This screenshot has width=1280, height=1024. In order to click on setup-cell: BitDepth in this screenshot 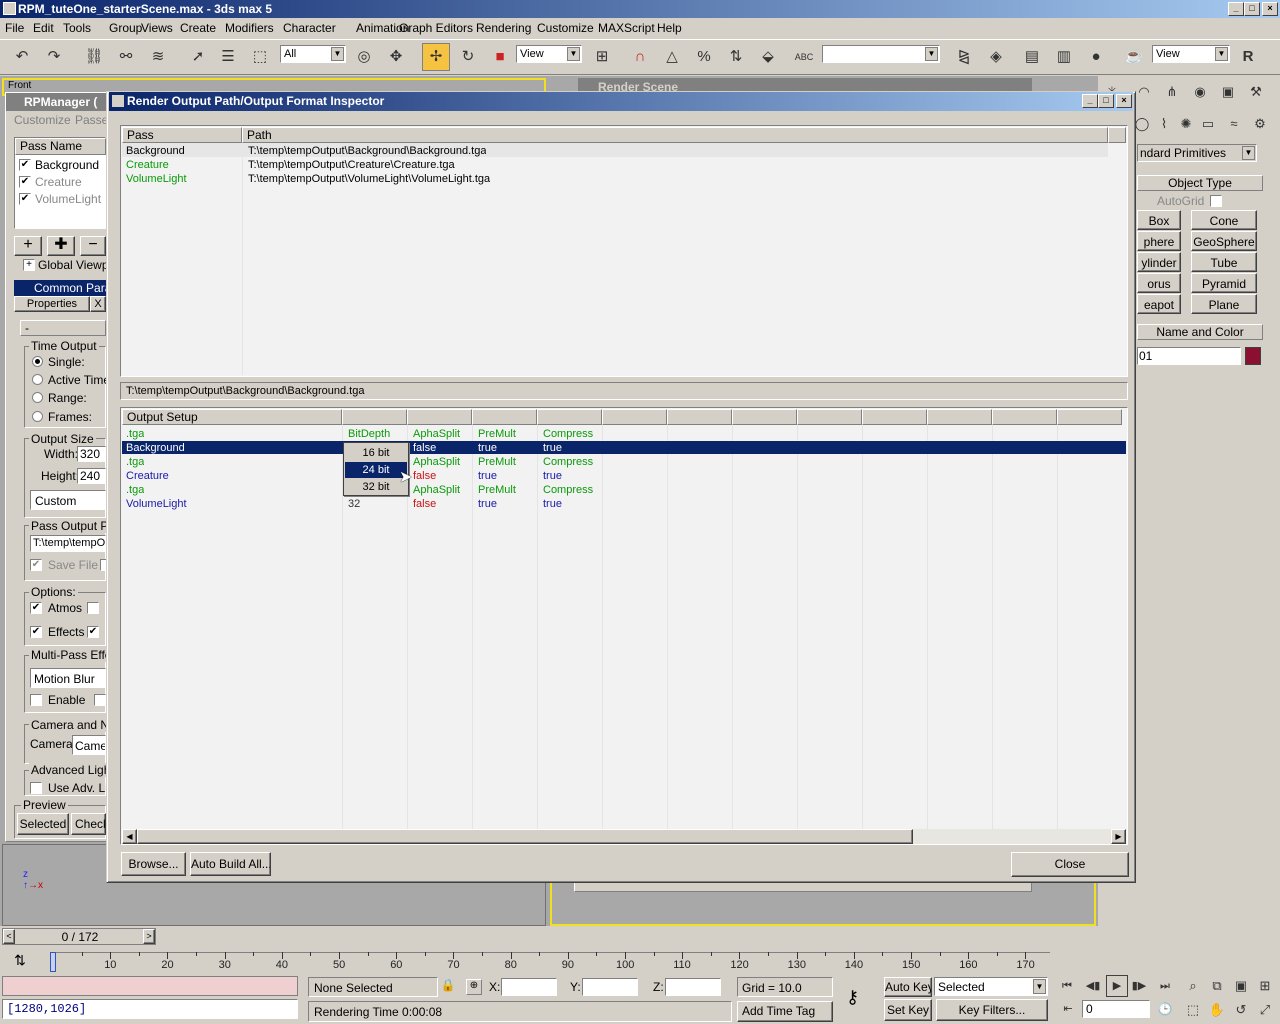, I will do `click(369, 434)`.